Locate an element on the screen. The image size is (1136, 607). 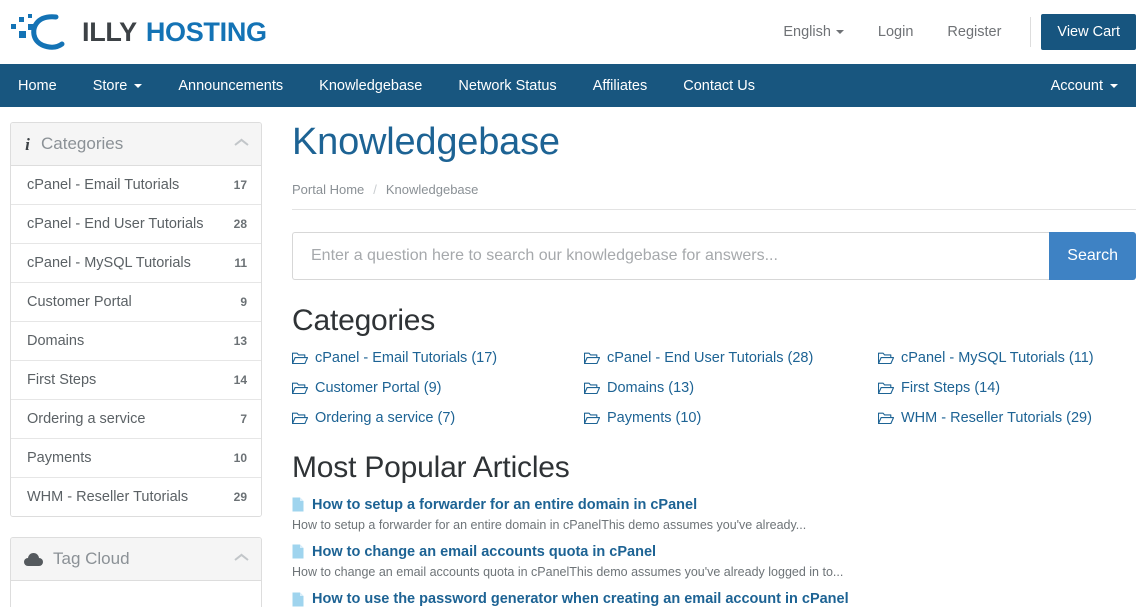
category-label: cPanel - MySQL Tutorials is located at coordinates (109, 263).